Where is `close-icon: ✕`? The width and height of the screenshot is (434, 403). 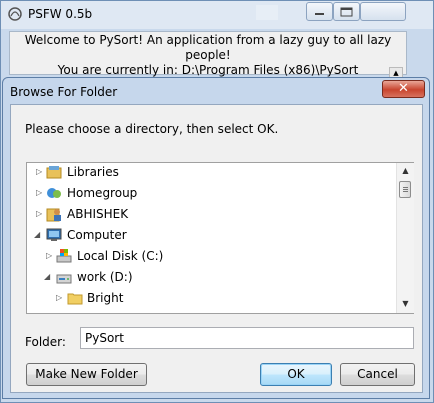
close-icon: ✕ is located at coordinates (403, 88).